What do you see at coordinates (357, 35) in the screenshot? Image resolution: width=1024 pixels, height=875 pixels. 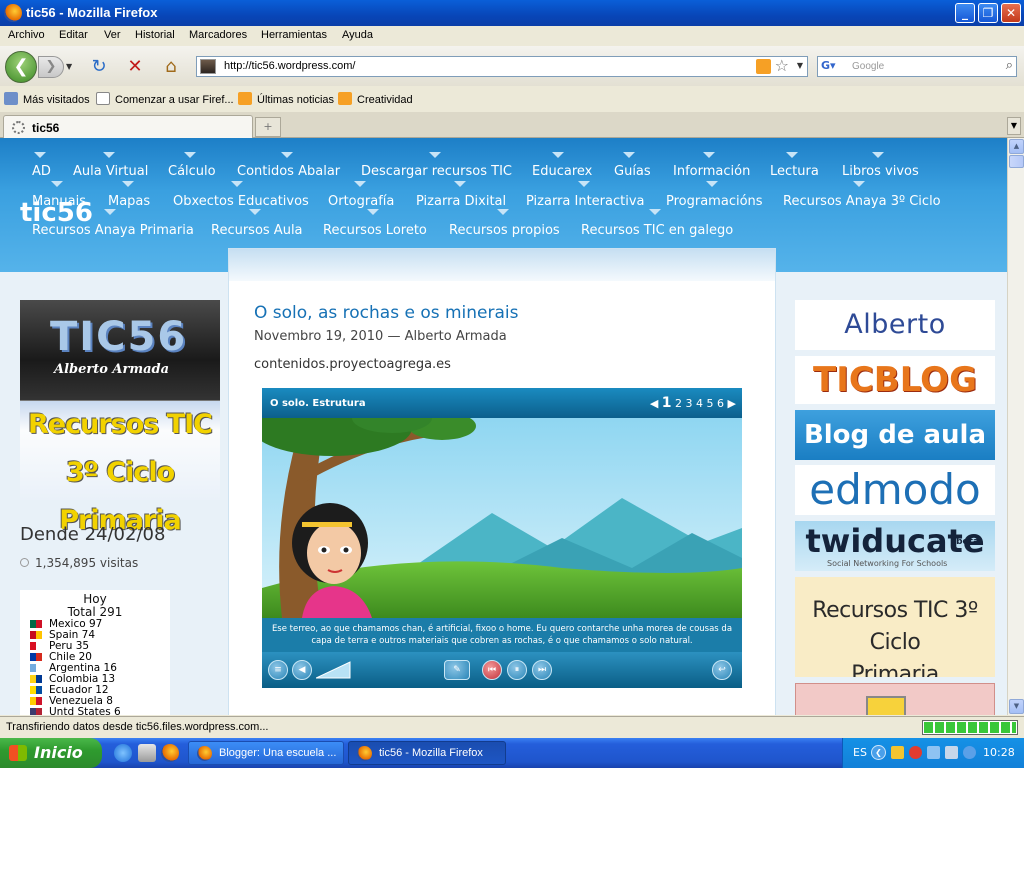 I see `menu-ayuda: Ayuda` at bounding box center [357, 35].